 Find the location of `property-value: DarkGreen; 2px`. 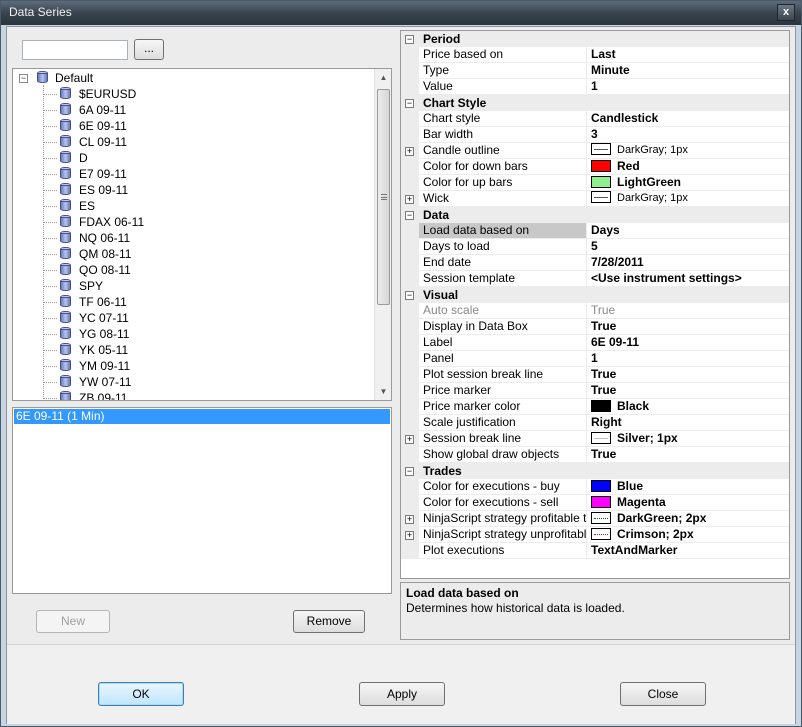

property-value: DarkGreen; 2px is located at coordinates (688, 519).